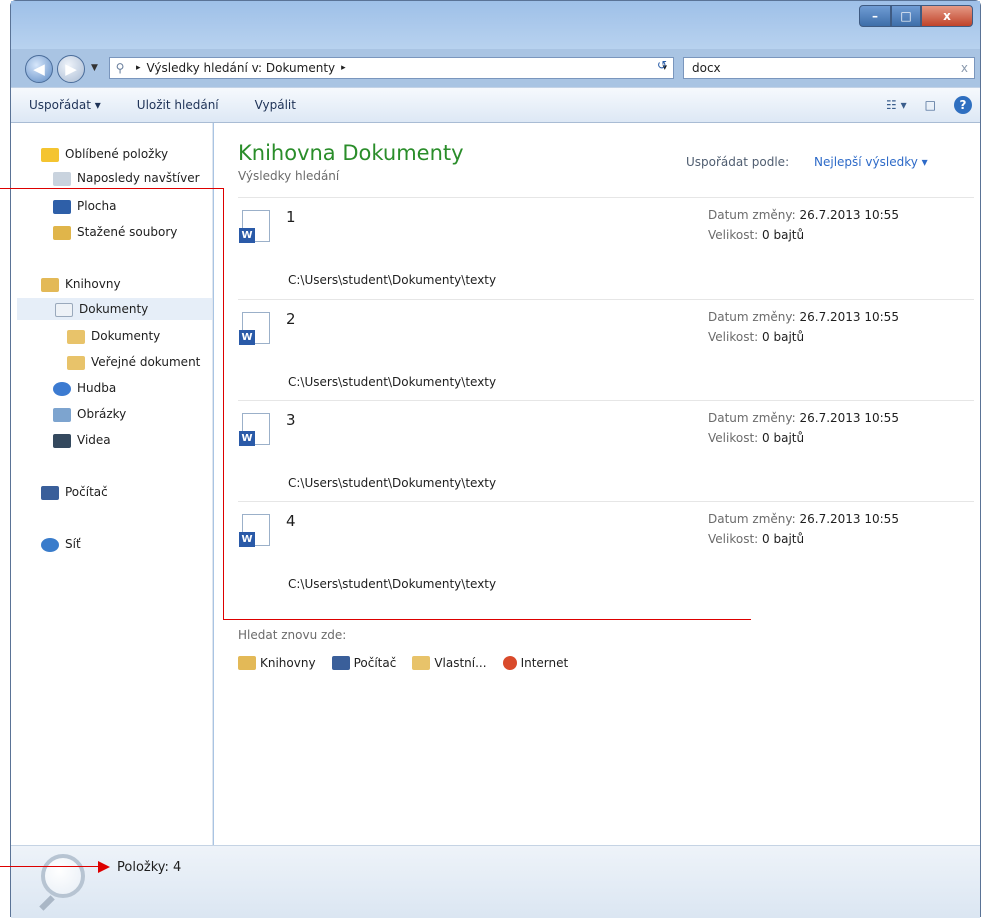 The width and height of the screenshot is (981, 918). I want to click on title-bar: – □ x, so click(495, 25).